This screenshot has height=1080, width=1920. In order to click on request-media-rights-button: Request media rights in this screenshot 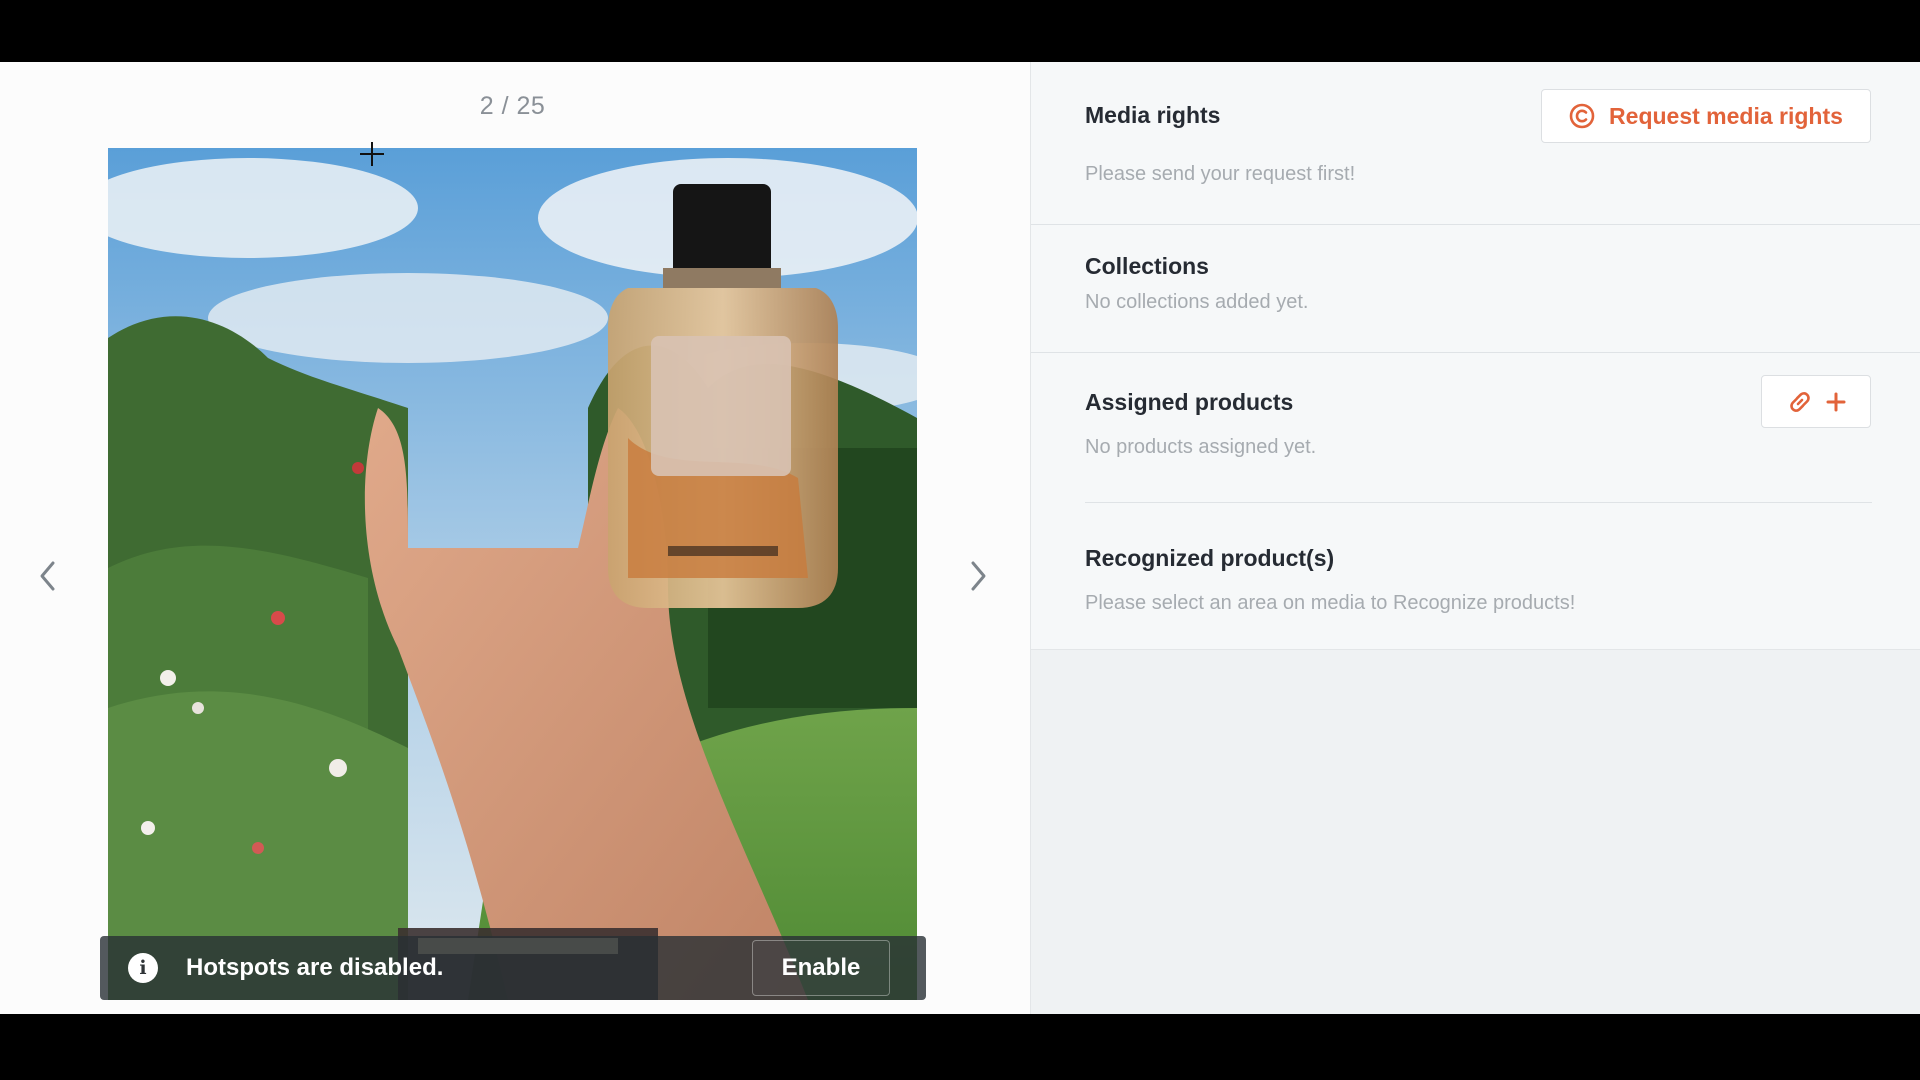, I will do `click(1706, 116)`.